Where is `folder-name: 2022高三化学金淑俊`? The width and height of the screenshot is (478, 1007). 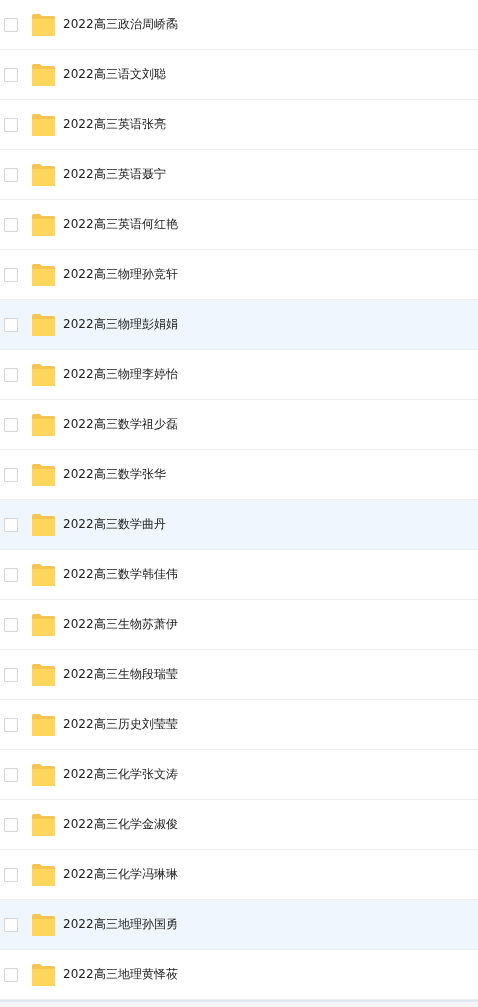 folder-name: 2022高三化学金淑俊 is located at coordinates (120, 824).